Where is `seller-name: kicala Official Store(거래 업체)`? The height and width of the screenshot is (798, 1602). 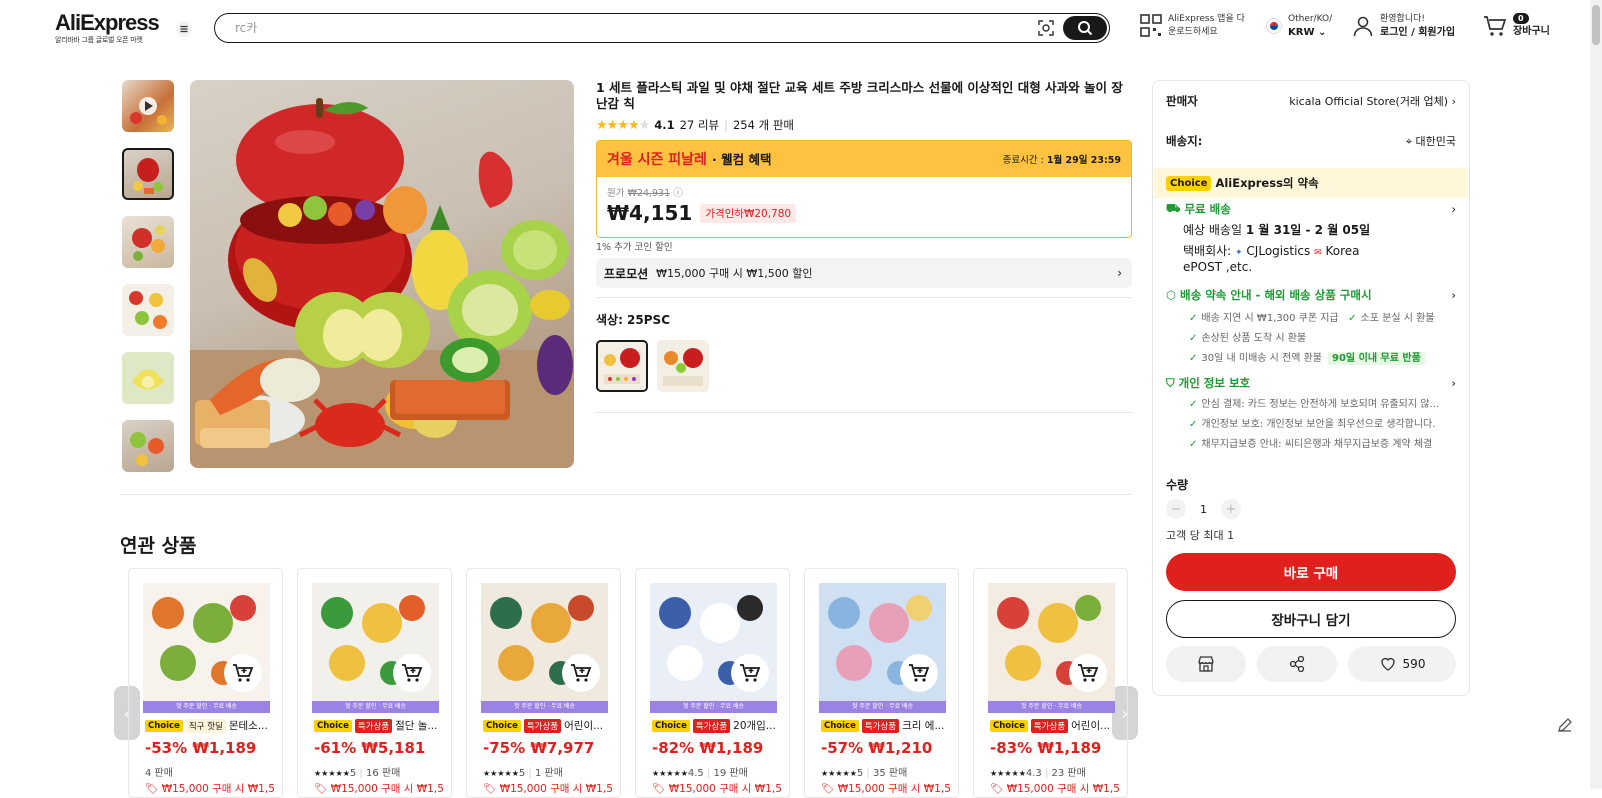 seller-name: kicala Official Store(거래 업체) is located at coordinates (1368, 101).